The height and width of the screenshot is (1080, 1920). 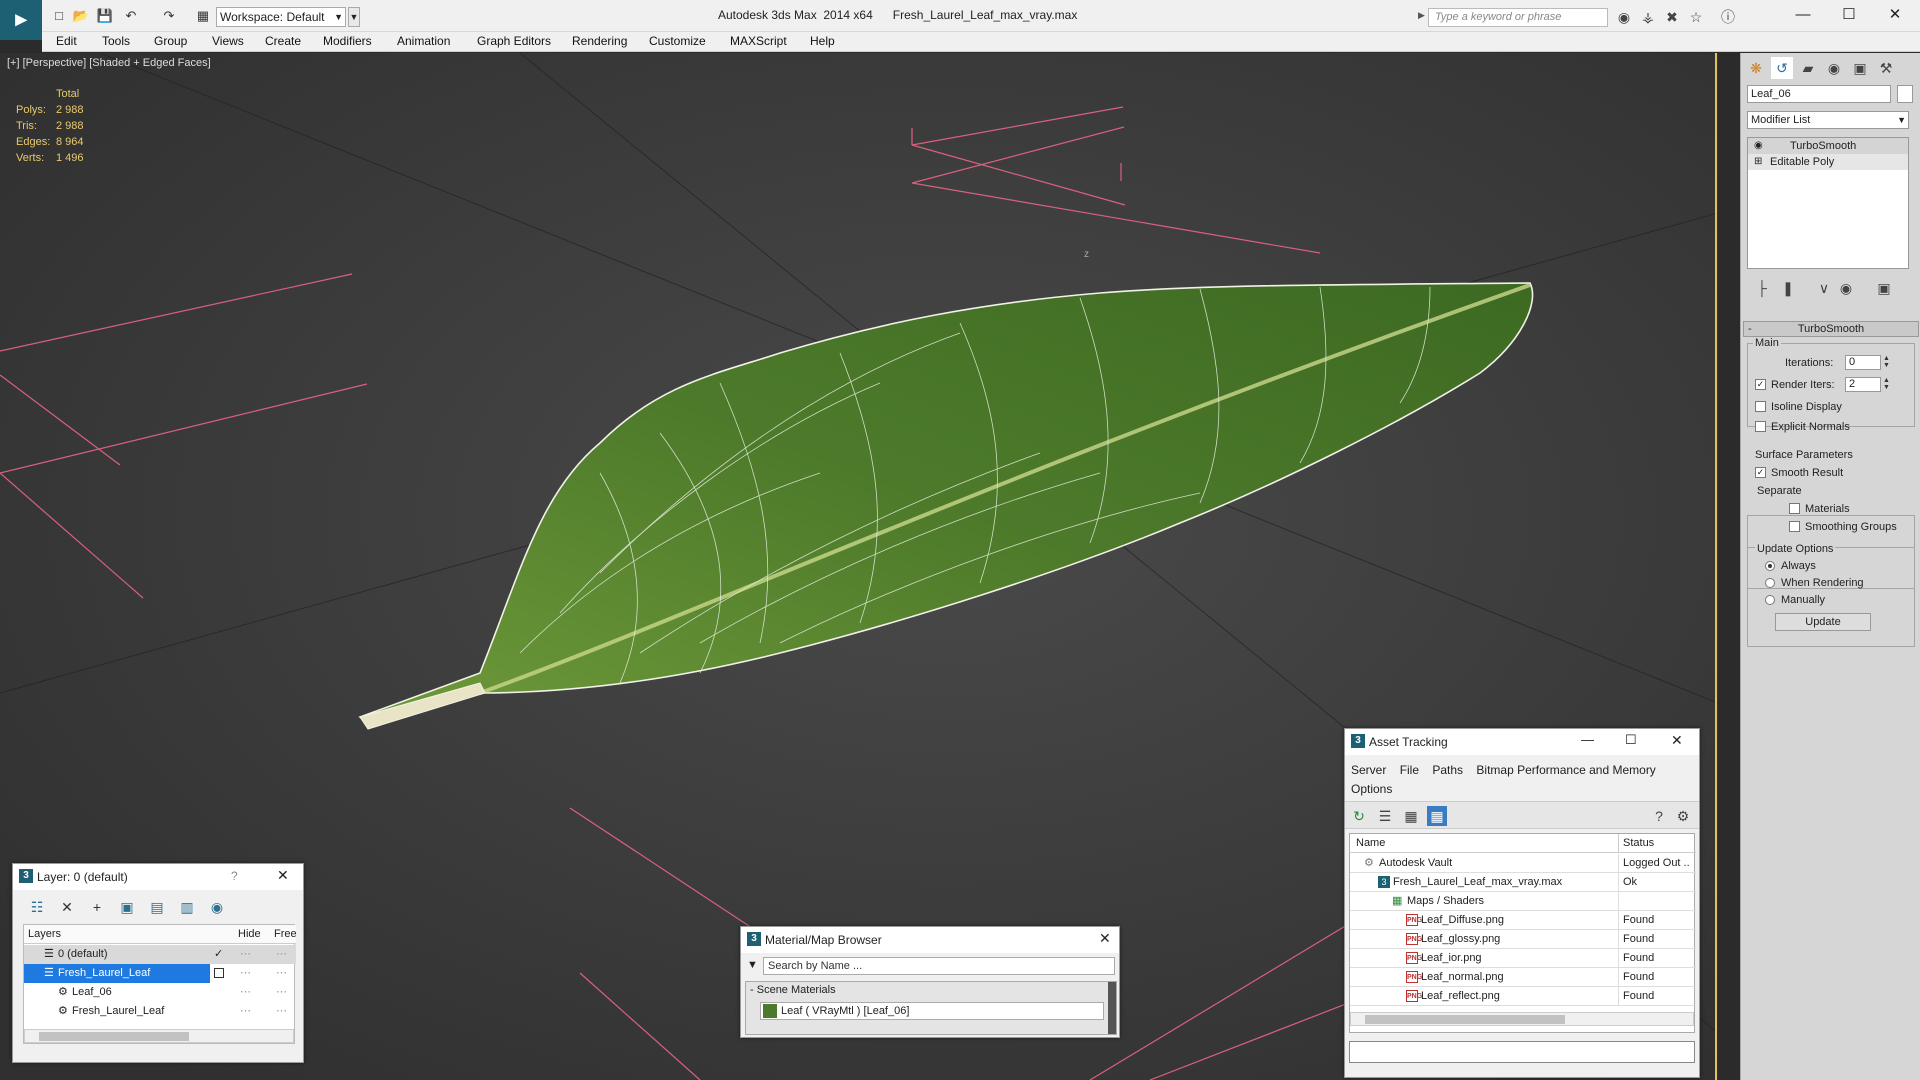 What do you see at coordinates (1824, 288) in the screenshot?
I see `make-unique-icon: ∨` at bounding box center [1824, 288].